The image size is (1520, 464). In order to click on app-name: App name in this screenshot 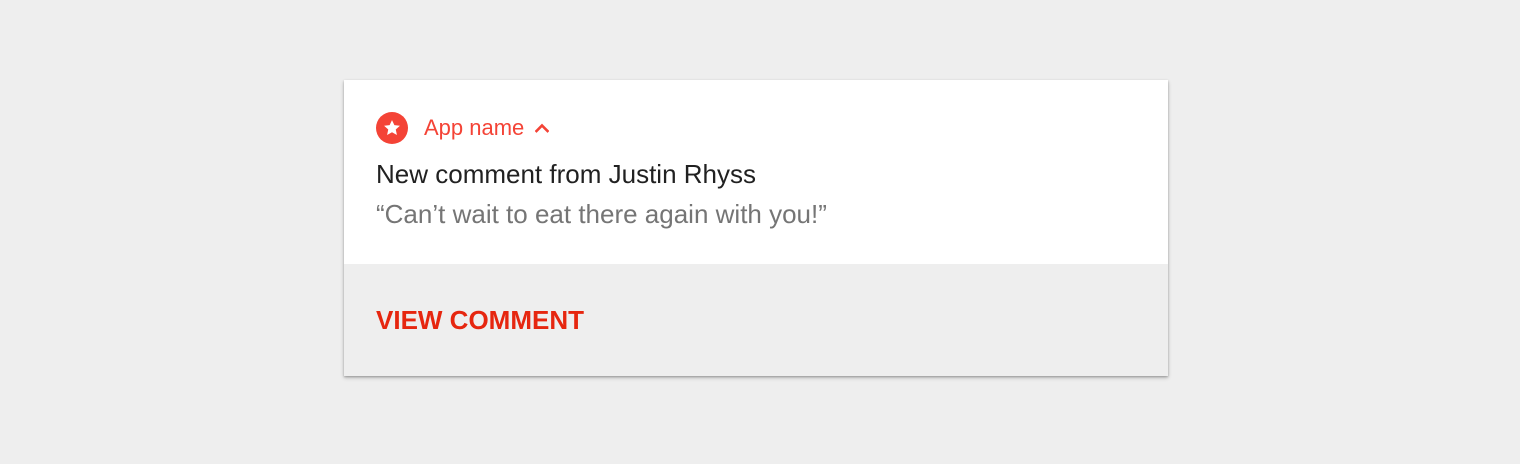, I will do `click(474, 127)`.